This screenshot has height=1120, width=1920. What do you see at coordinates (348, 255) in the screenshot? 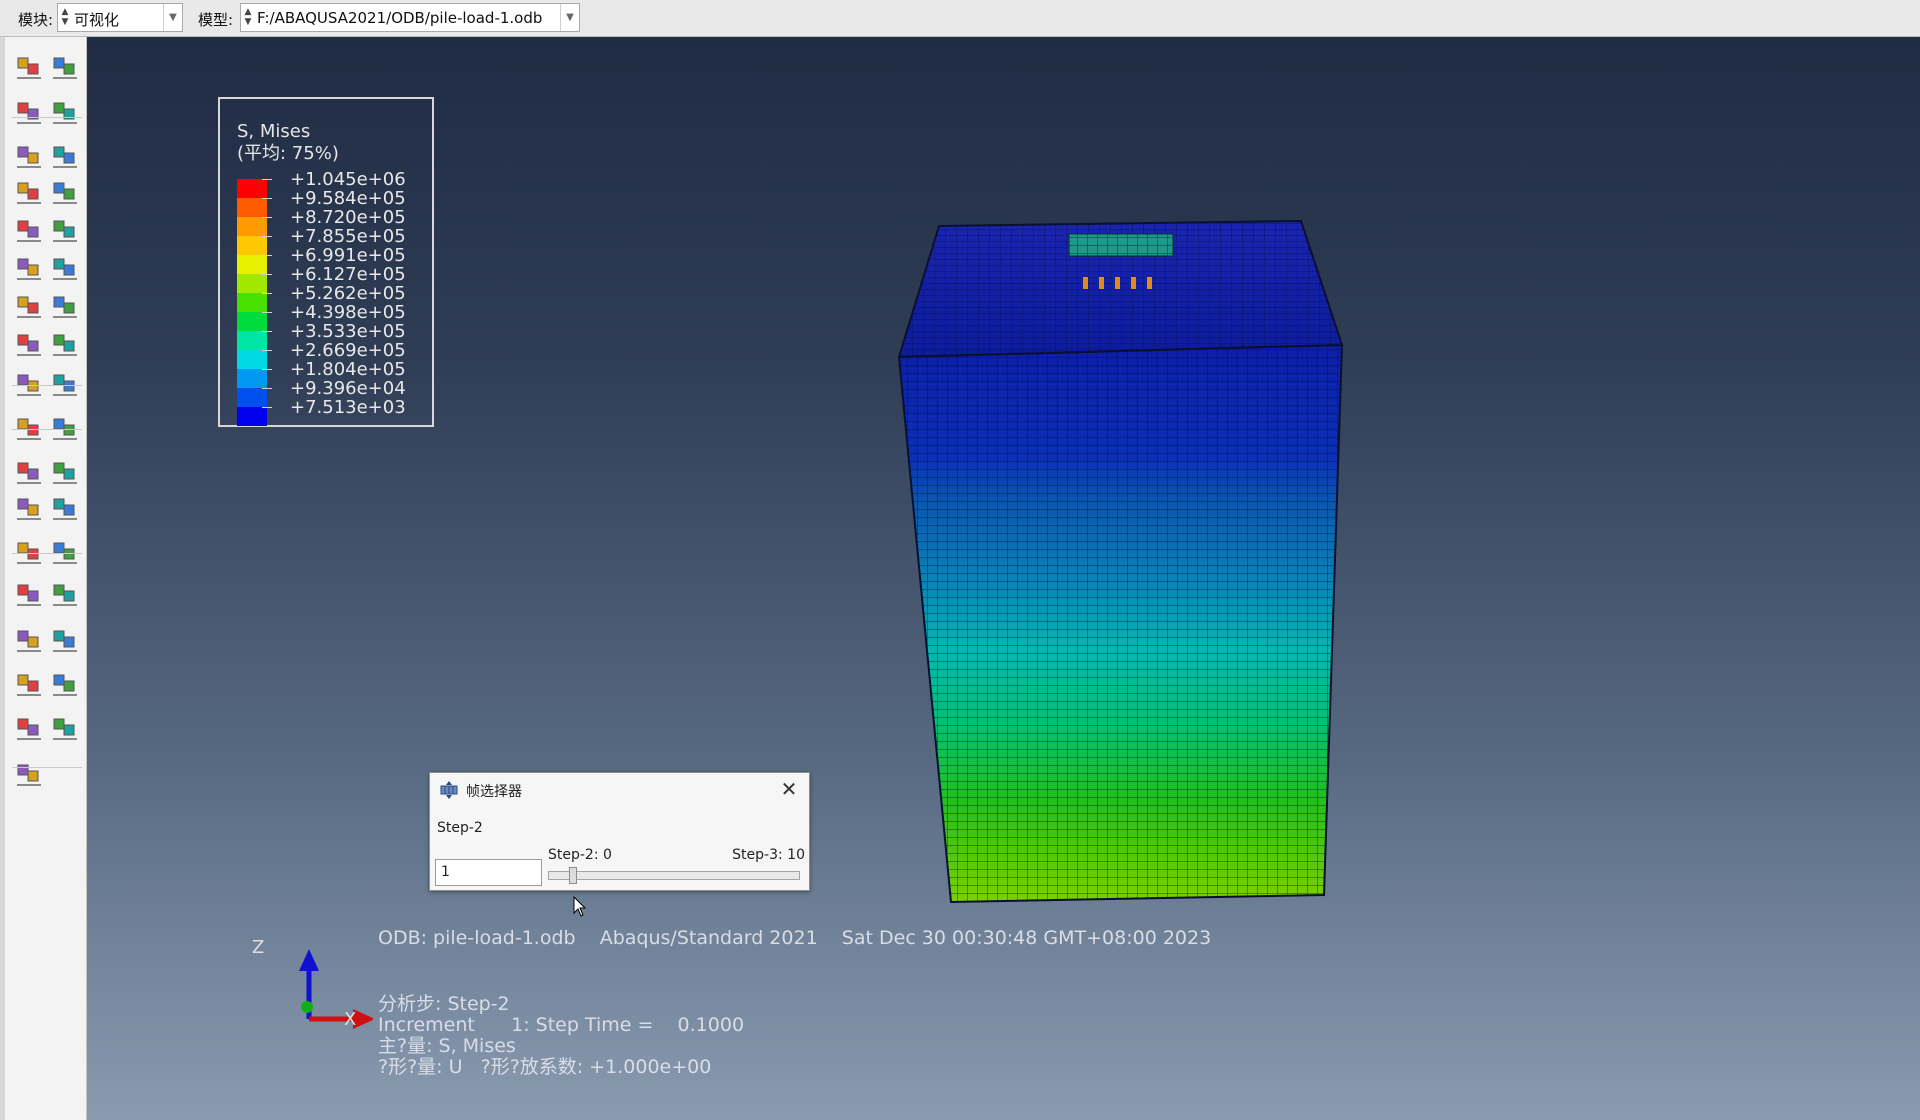
I see `legend-value: +6.991e+05` at bounding box center [348, 255].